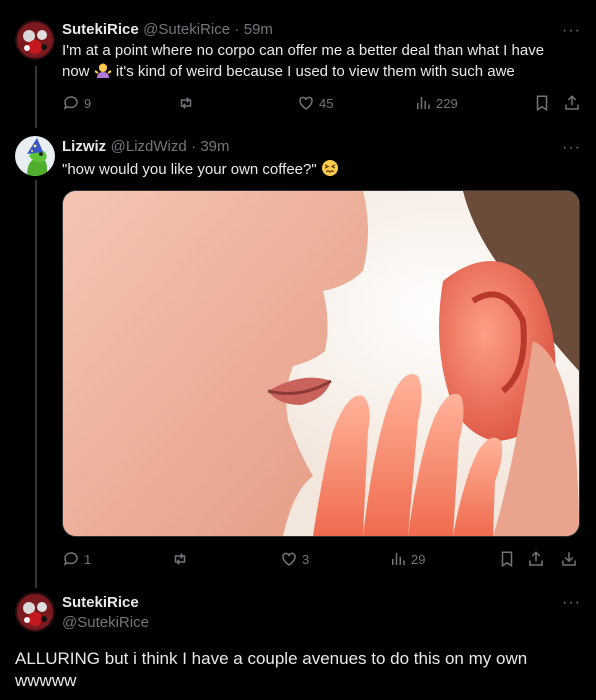 Image resolution: width=596 pixels, height=700 pixels. Describe the element at coordinates (447, 103) in the screenshot. I see `view-count: 229` at that location.